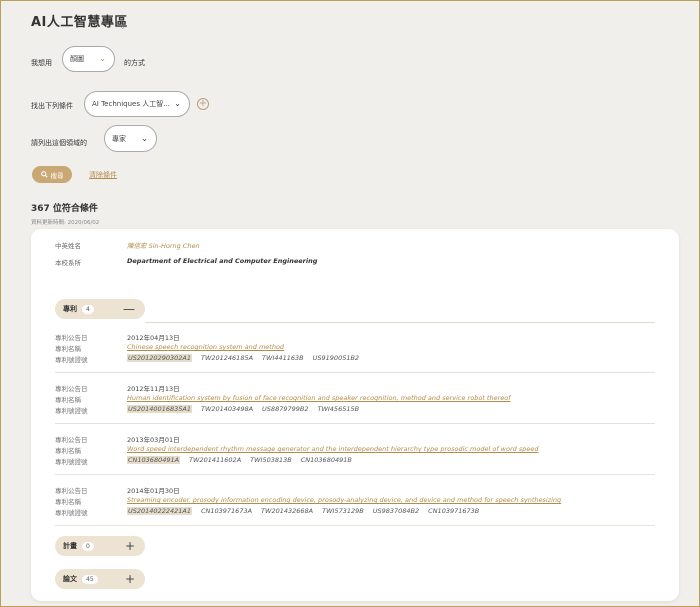 The image size is (700, 607). I want to click on patent-number: TWI503813B, so click(271, 460).